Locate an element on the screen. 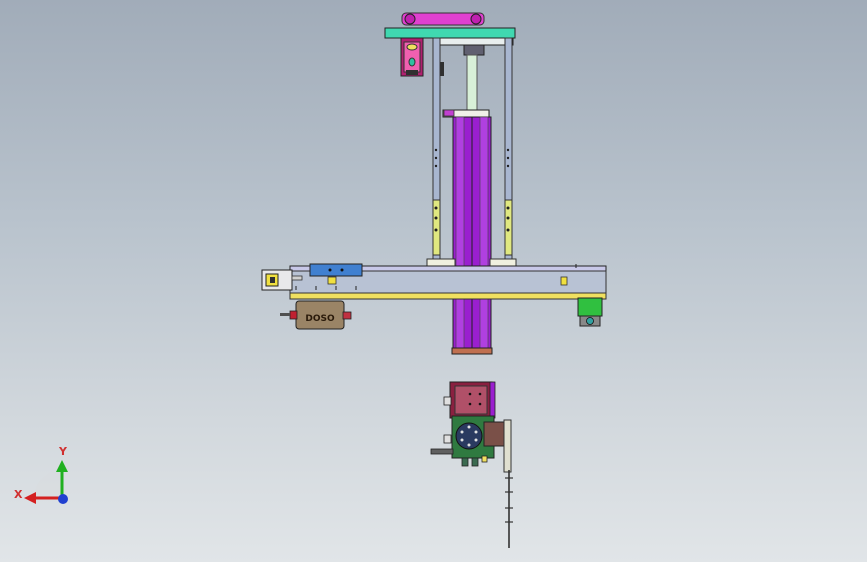 Image resolution: width=867 pixels, height=562 pixels. y-axis-label: Y is located at coordinates (63, 451).